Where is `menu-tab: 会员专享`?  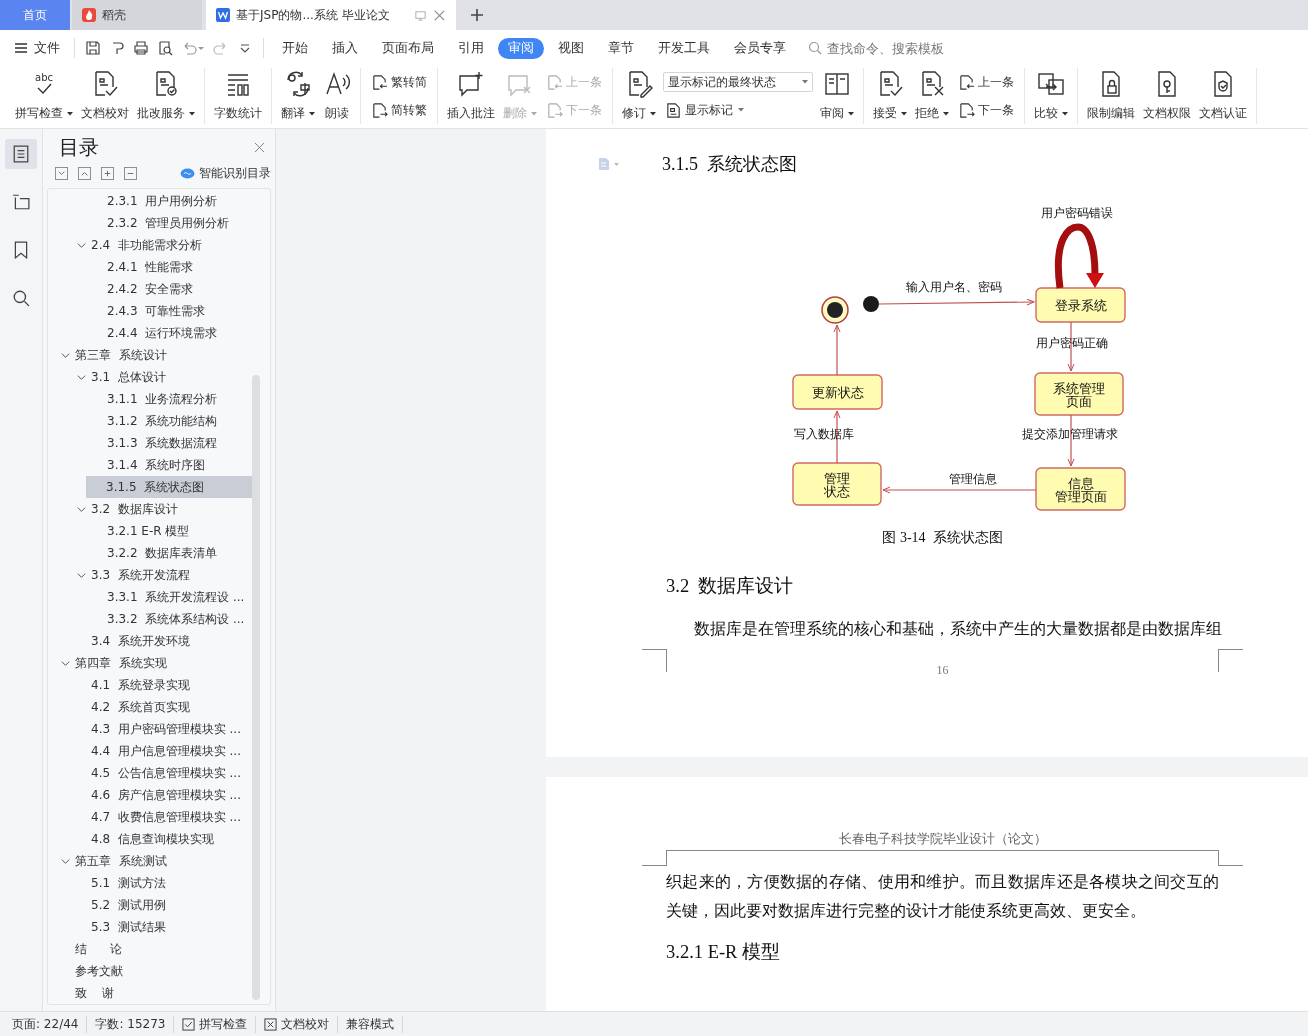
menu-tab: 会员专享 is located at coordinates (760, 48).